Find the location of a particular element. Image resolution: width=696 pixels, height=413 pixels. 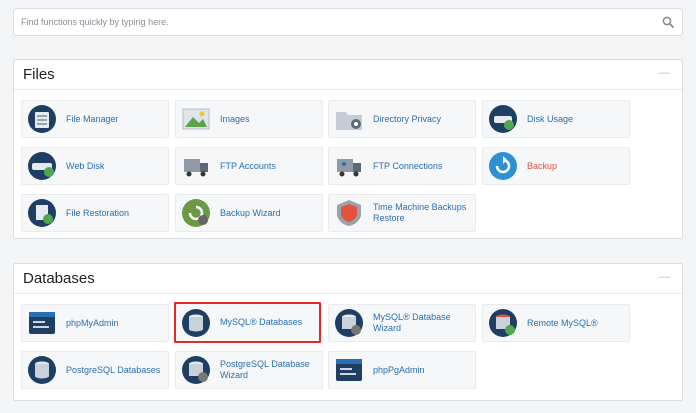

files-collapse-button: — is located at coordinates (664, 73).